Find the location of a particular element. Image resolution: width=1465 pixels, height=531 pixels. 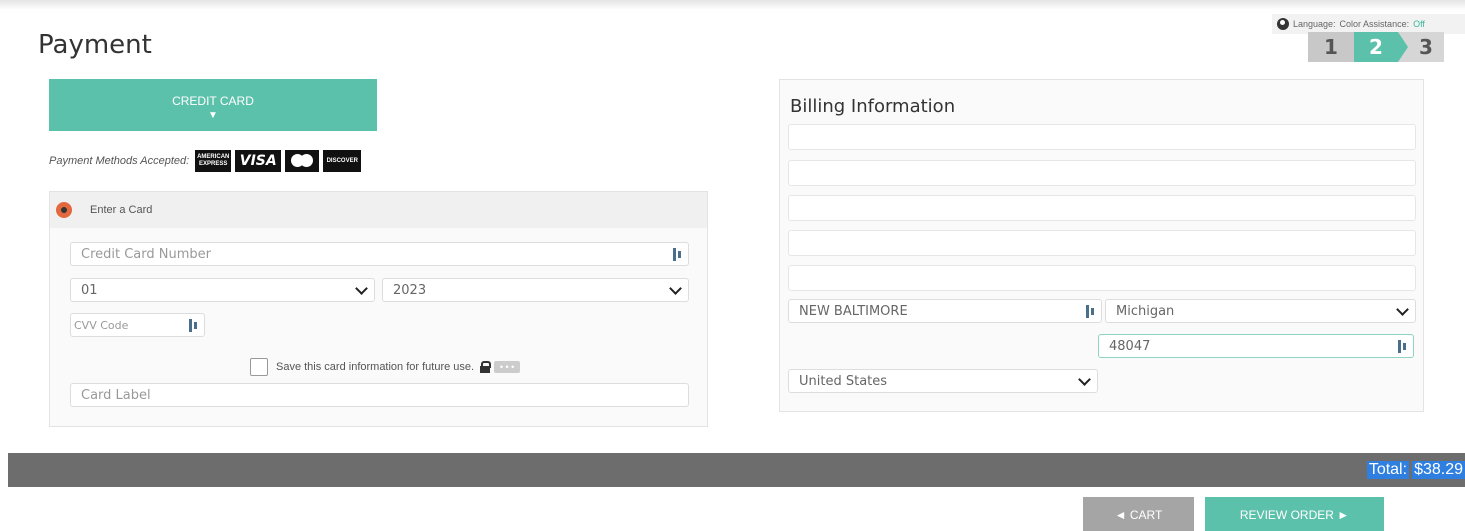

checkout-steps: 1 2 3 is located at coordinates (1376, 47).